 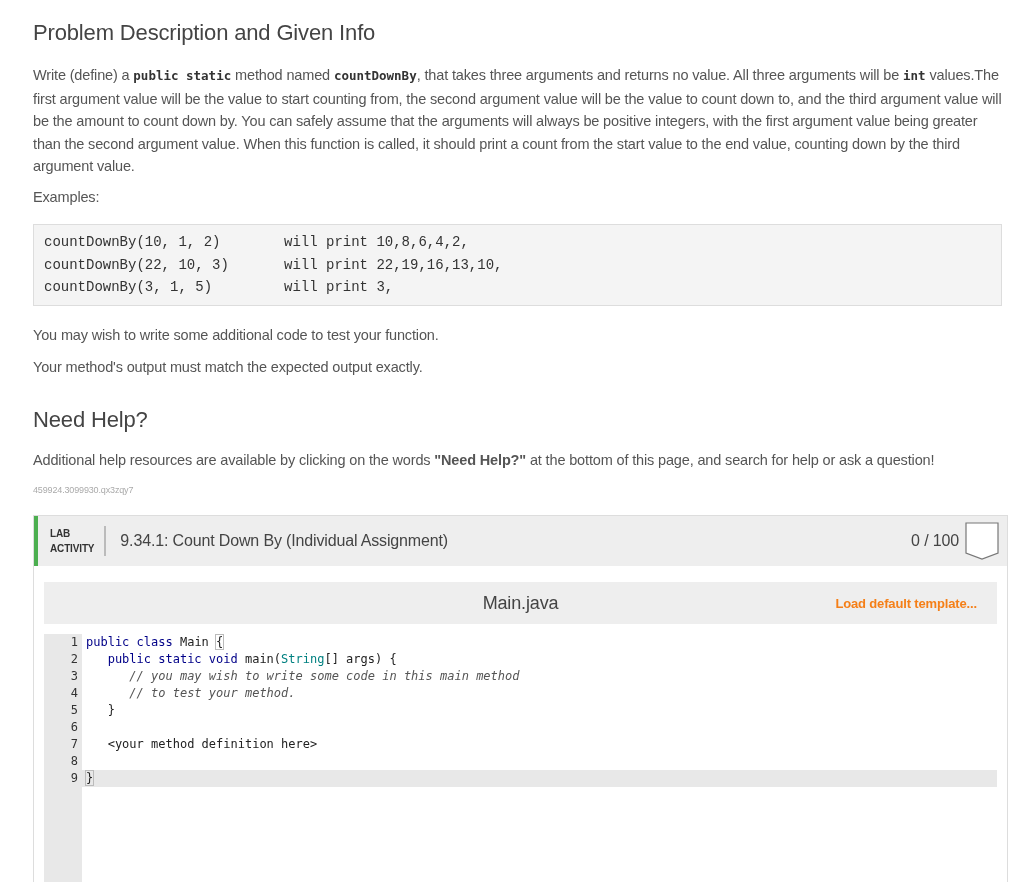 I want to click on line-number: 7, so click(x=63, y=744).